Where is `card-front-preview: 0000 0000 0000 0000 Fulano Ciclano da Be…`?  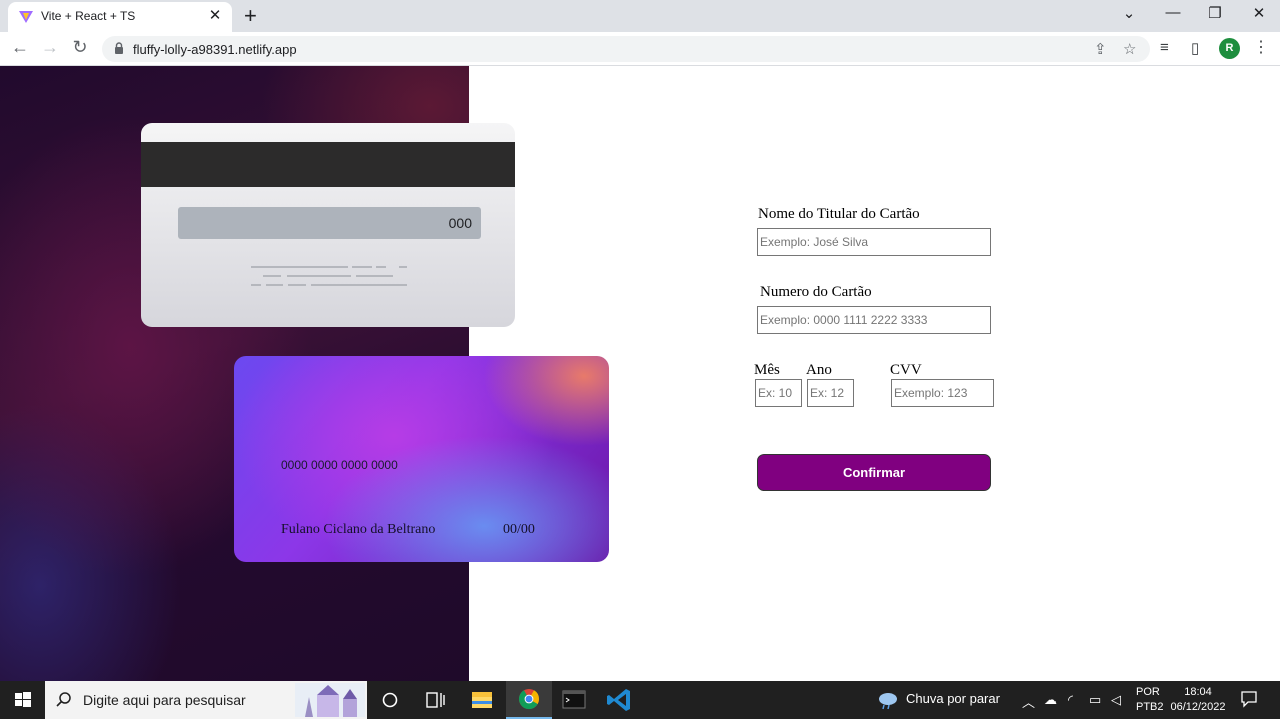 card-front-preview: 0000 0000 0000 0000 Fulano Ciclano da Be… is located at coordinates (421, 459).